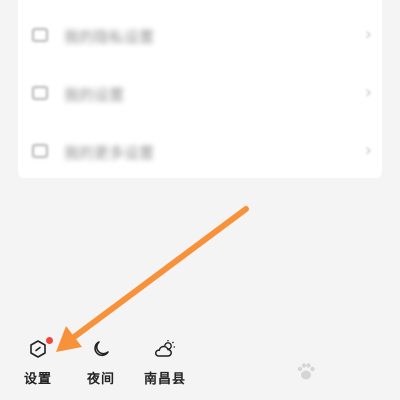 The image size is (400, 400). I want to click on menu-row: 我的隐私设置 ›, so click(200, 36).